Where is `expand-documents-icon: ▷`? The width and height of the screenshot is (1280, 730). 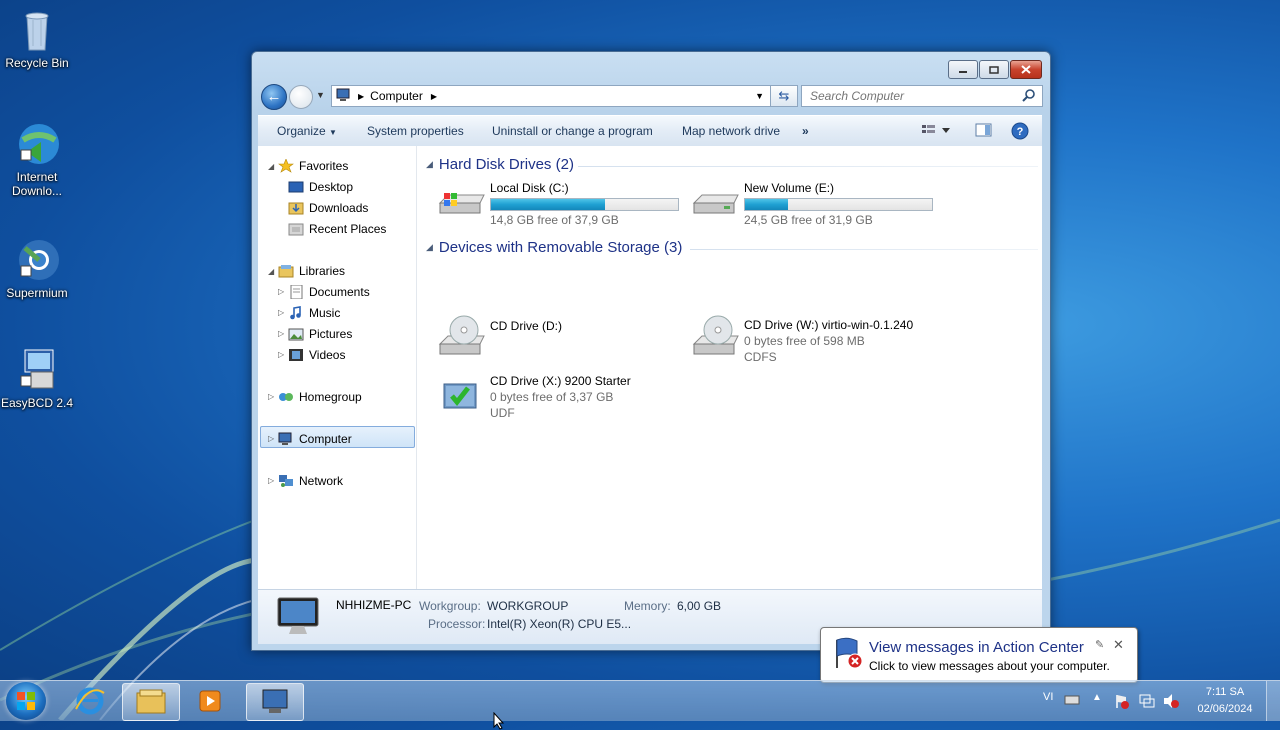 expand-documents-icon: ▷ is located at coordinates (281, 291).